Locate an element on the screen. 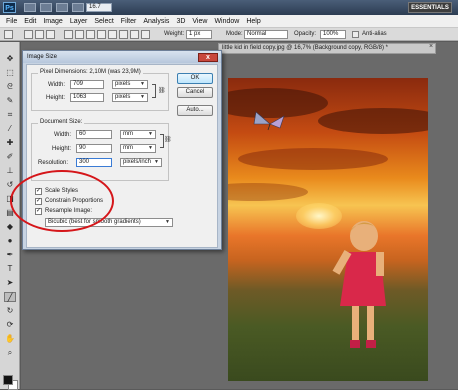 The height and width of the screenshot is (390, 458). line-shape-button is located at coordinates (134, 34).